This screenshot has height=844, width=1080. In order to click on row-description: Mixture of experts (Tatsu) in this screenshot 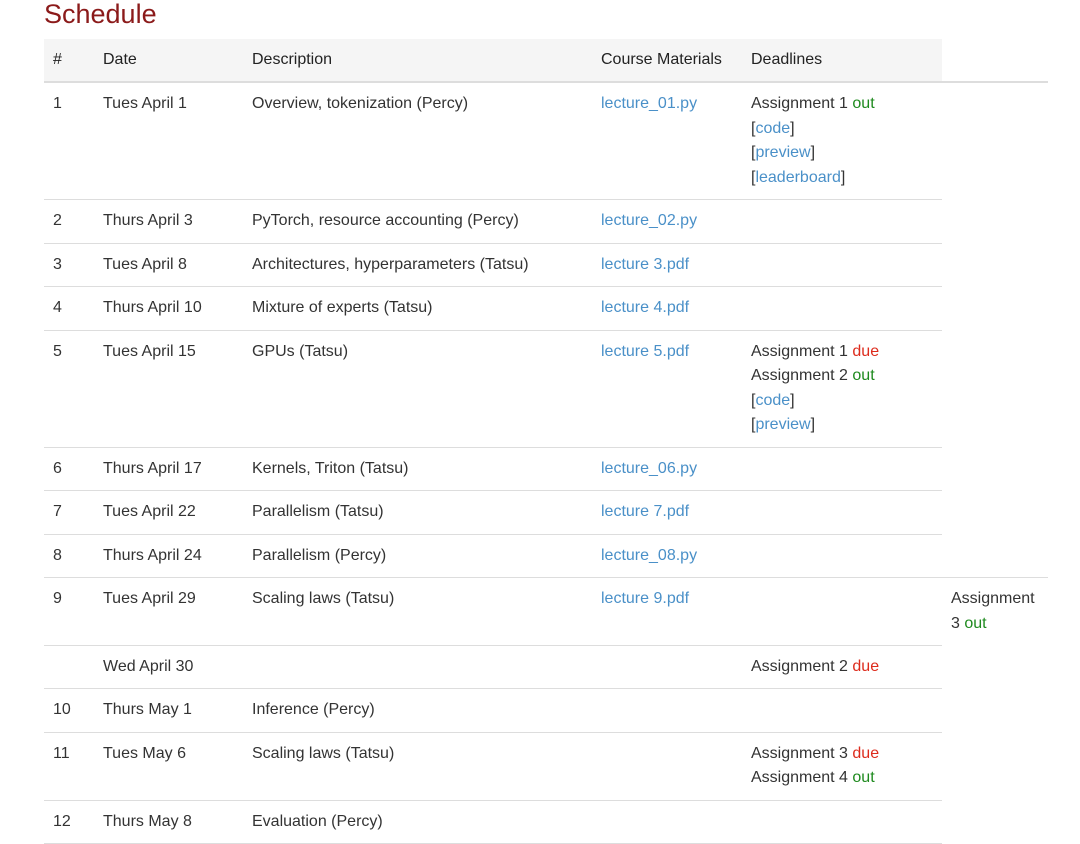, I will do `click(417, 308)`.